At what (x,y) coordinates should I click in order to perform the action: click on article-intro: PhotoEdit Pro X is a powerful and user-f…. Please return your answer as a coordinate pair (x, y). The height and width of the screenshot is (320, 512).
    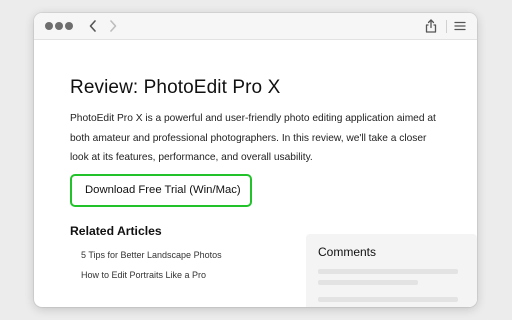
    Looking at the image, I should click on (253, 138).